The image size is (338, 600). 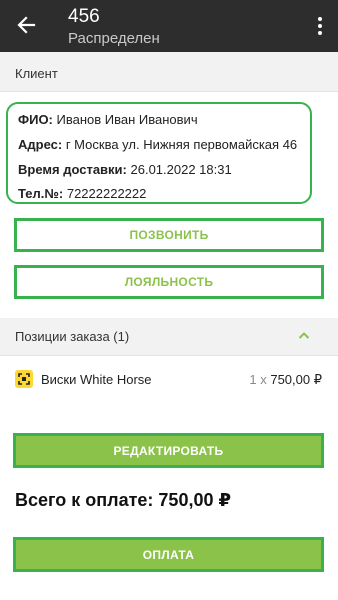 I want to click on delivery-time-line: Время доставки: 26.01.2022 18:31, so click(x=125, y=169).